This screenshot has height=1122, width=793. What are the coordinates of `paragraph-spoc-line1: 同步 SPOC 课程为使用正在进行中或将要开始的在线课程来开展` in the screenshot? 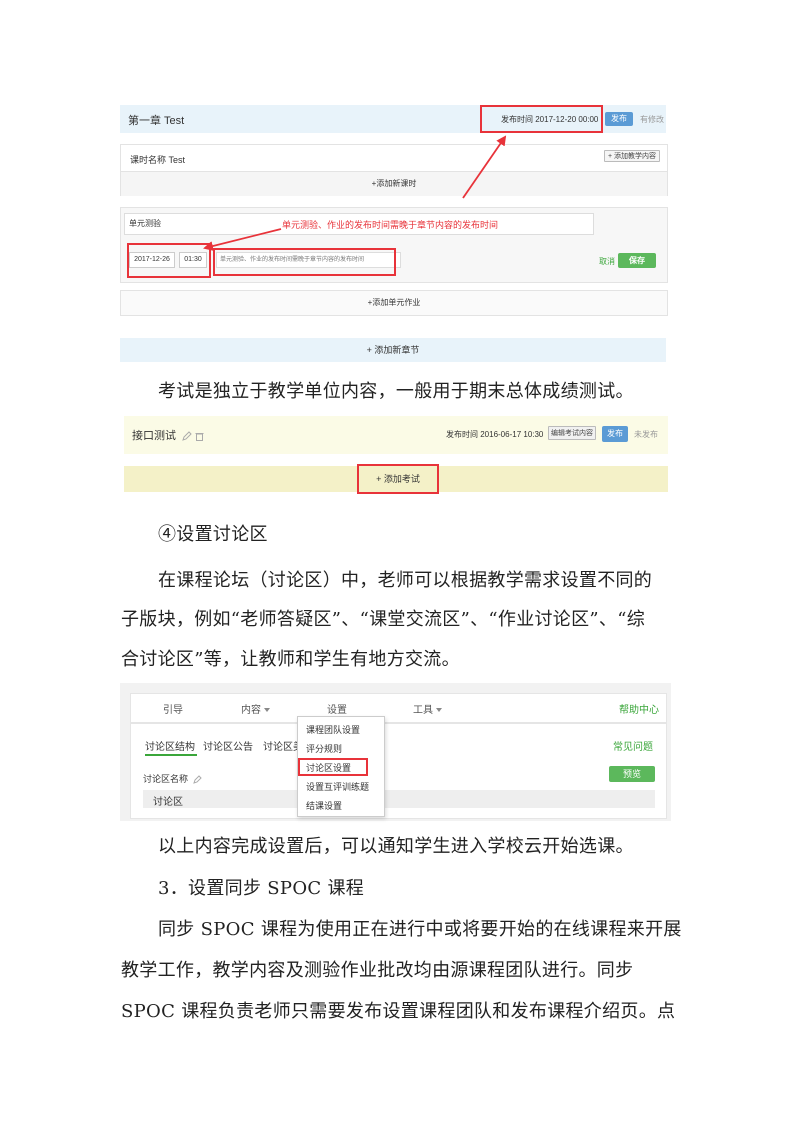 It's located at (420, 929).